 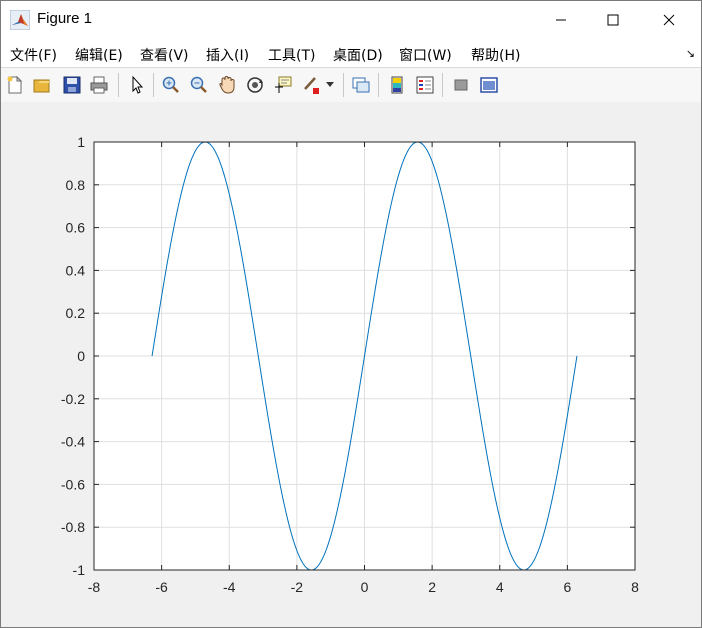 I want to click on close-button, so click(x=669, y=20).